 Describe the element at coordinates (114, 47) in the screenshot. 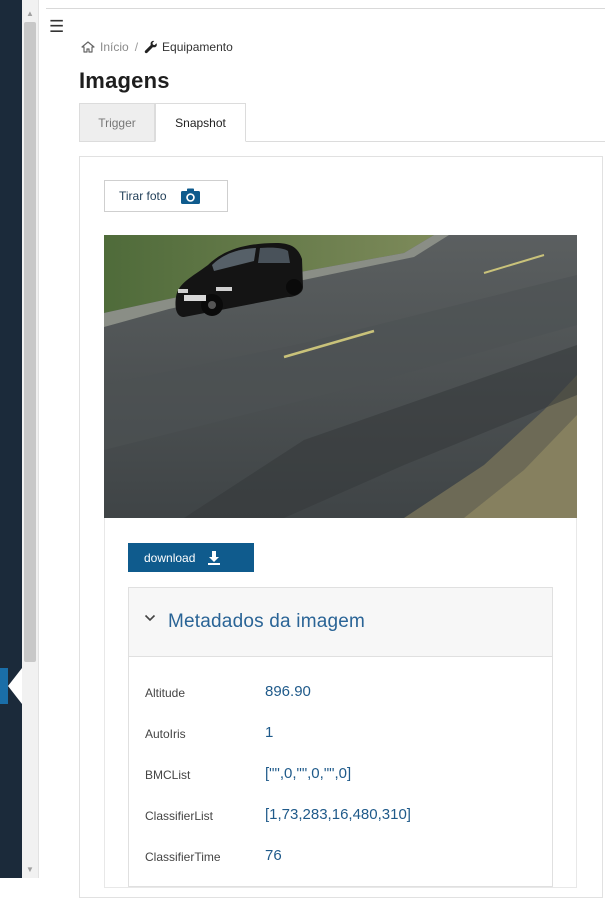

I see `breadcrumb-home-link: Início` at that location.